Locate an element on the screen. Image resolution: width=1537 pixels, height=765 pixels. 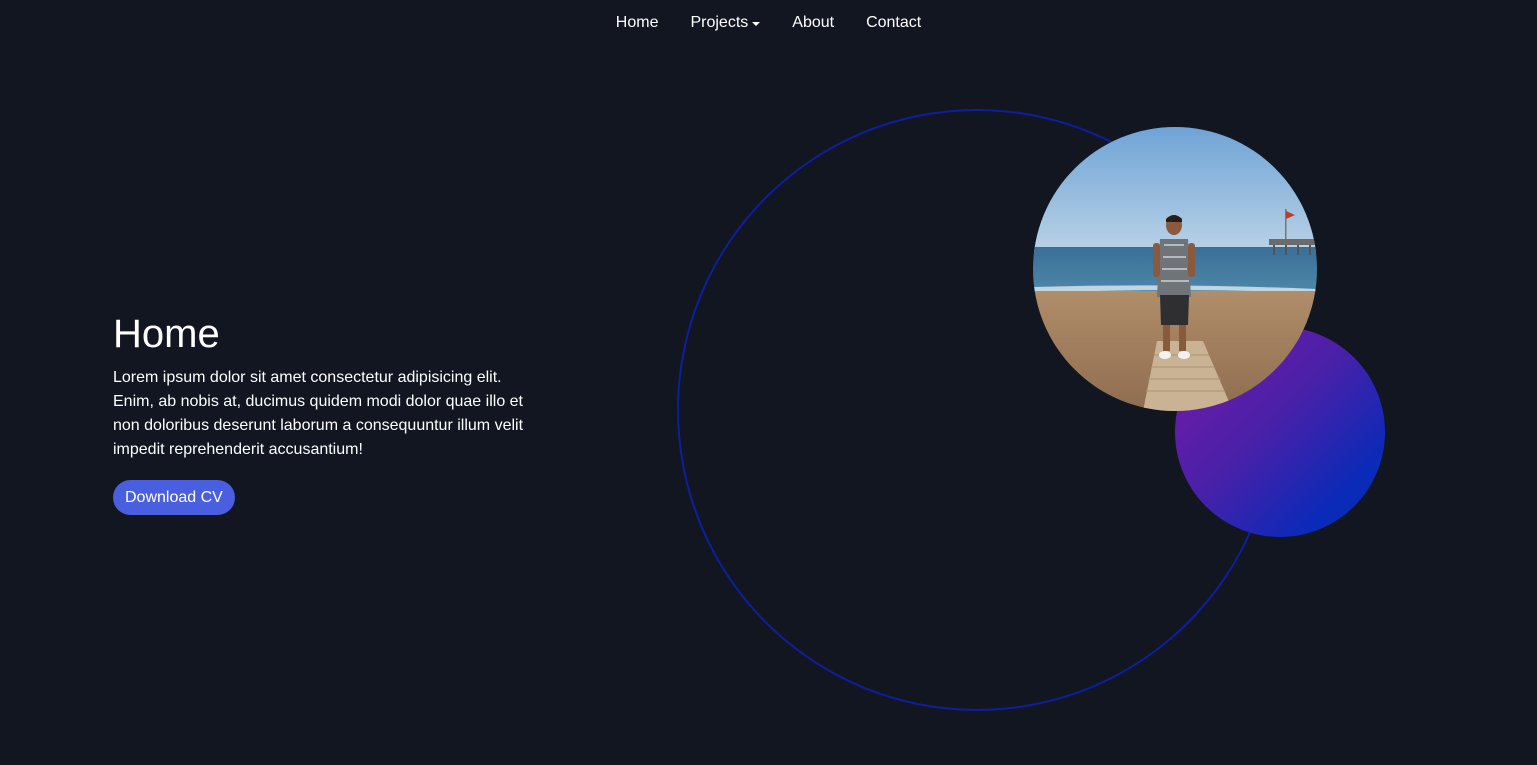
nav-about-label: About is located at coordinates (813, 22).